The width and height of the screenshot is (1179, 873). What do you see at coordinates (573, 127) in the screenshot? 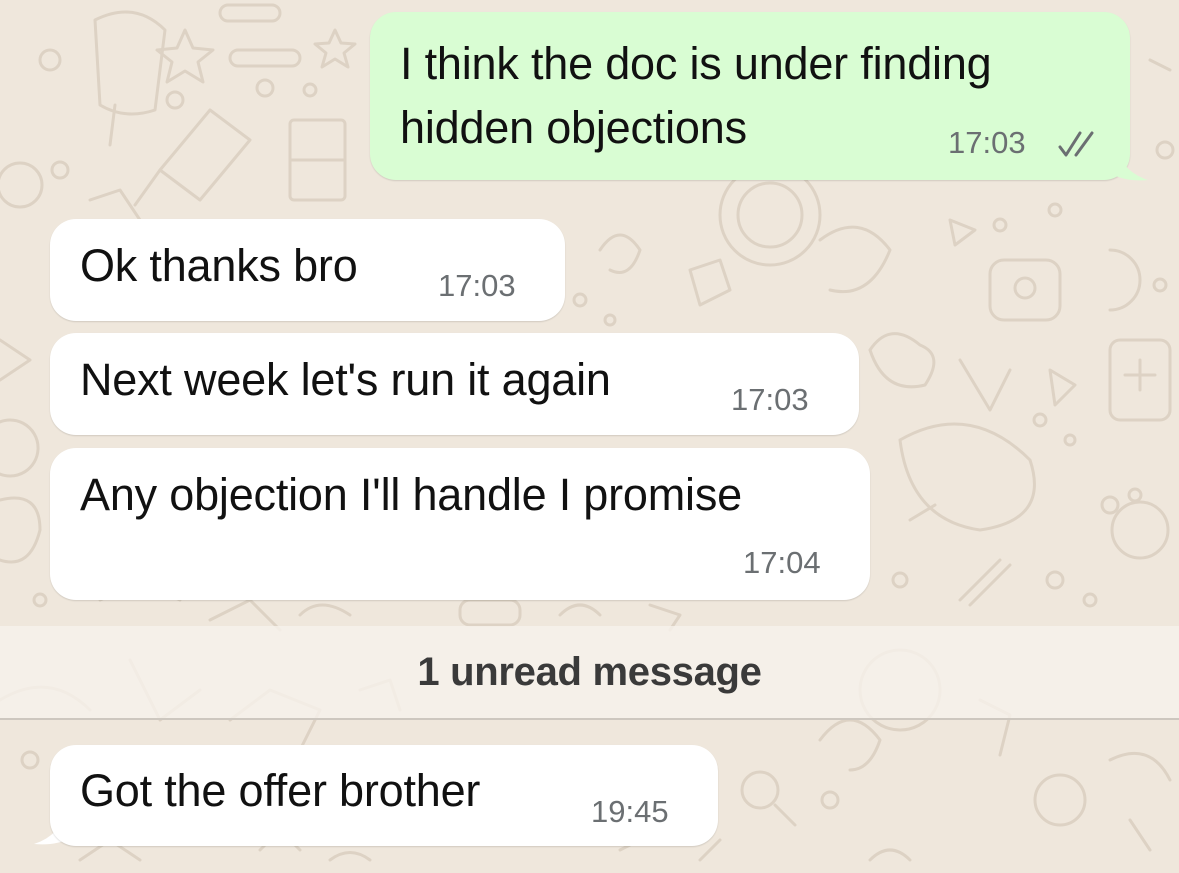
I see `message-text-line-2: hidden objections` at bounding box center [573, 127].